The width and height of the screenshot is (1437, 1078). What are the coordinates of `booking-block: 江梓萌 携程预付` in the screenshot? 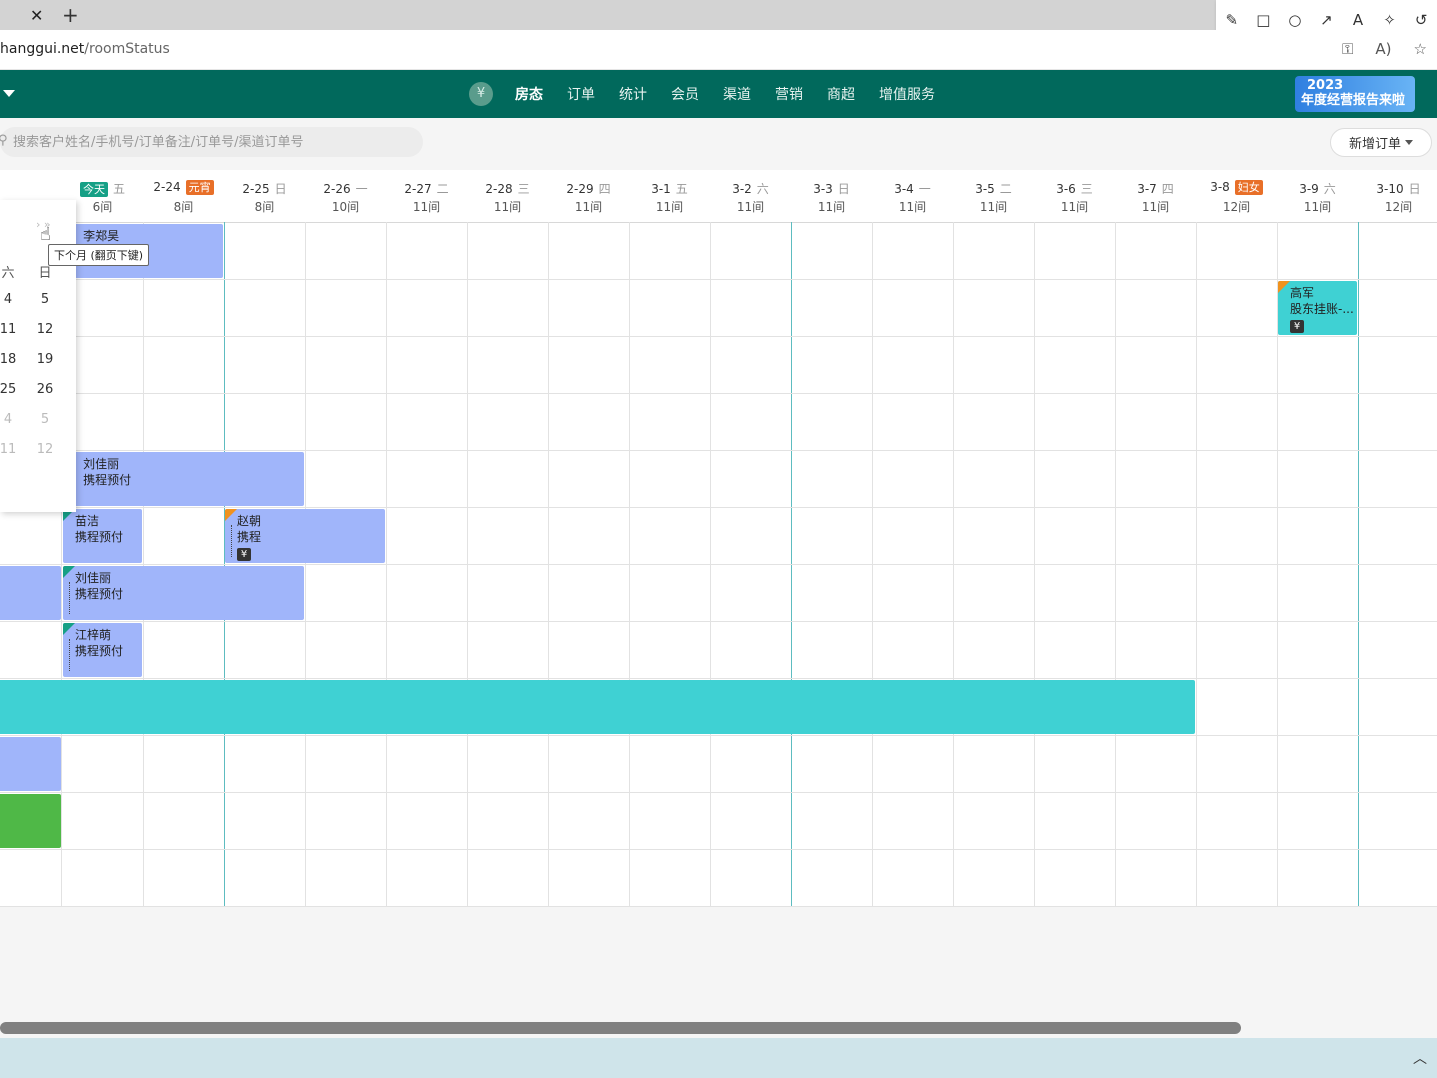 It's located at (102, 650).